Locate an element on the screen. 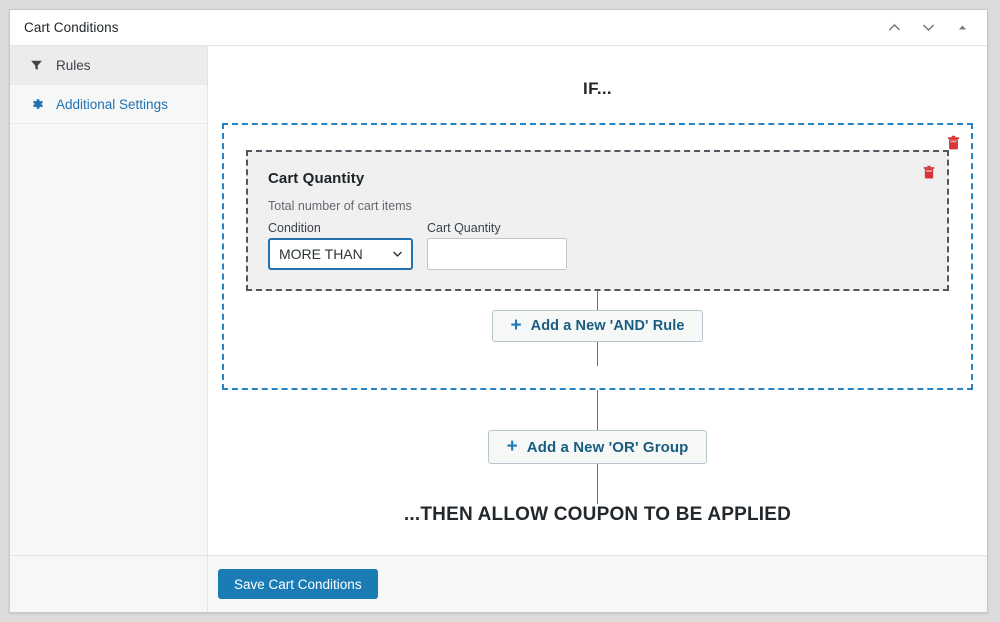 The image size is (1000, 622). add-and-rule-button: + Add a New 'AND' Rule is located at coordinates (597, 326).